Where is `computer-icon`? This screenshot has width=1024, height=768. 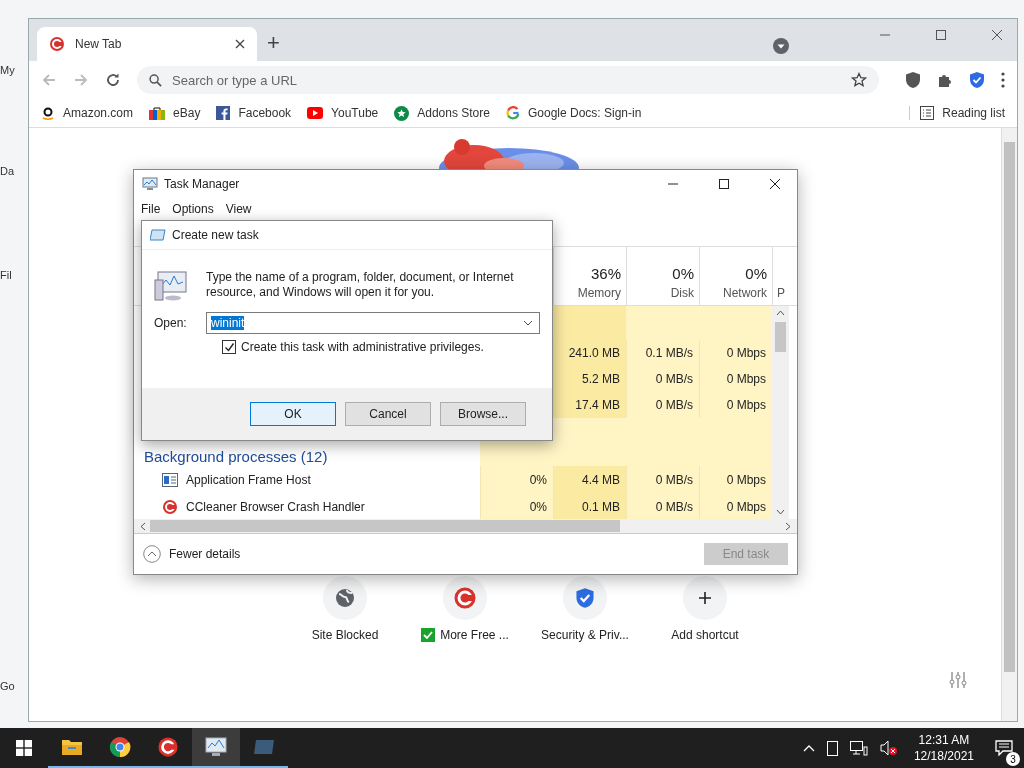
computer-icon is located at coordinates (171, 286).